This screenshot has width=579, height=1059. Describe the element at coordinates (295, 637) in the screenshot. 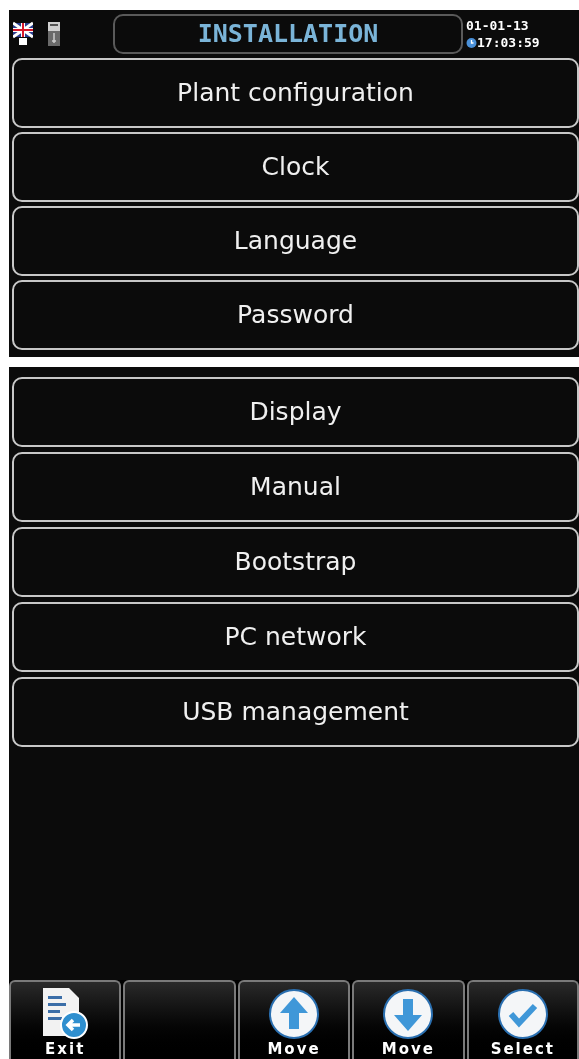

I see `menu-item: PC network` at that location.